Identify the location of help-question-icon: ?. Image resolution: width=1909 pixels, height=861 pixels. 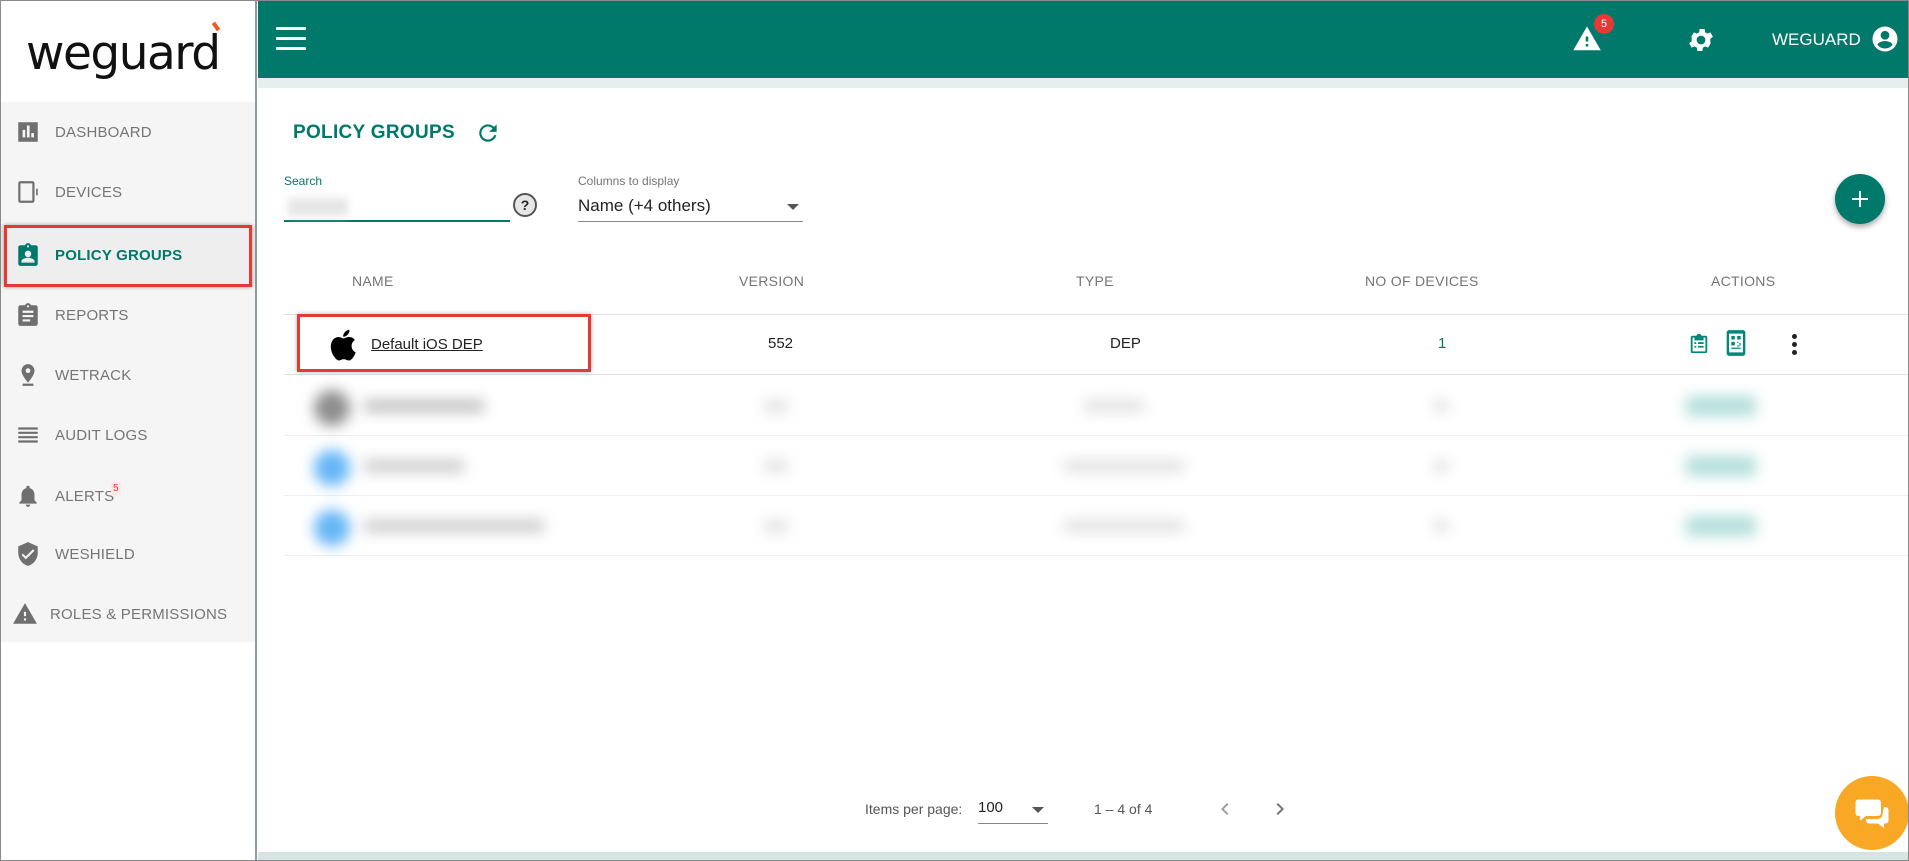
(525, 205).